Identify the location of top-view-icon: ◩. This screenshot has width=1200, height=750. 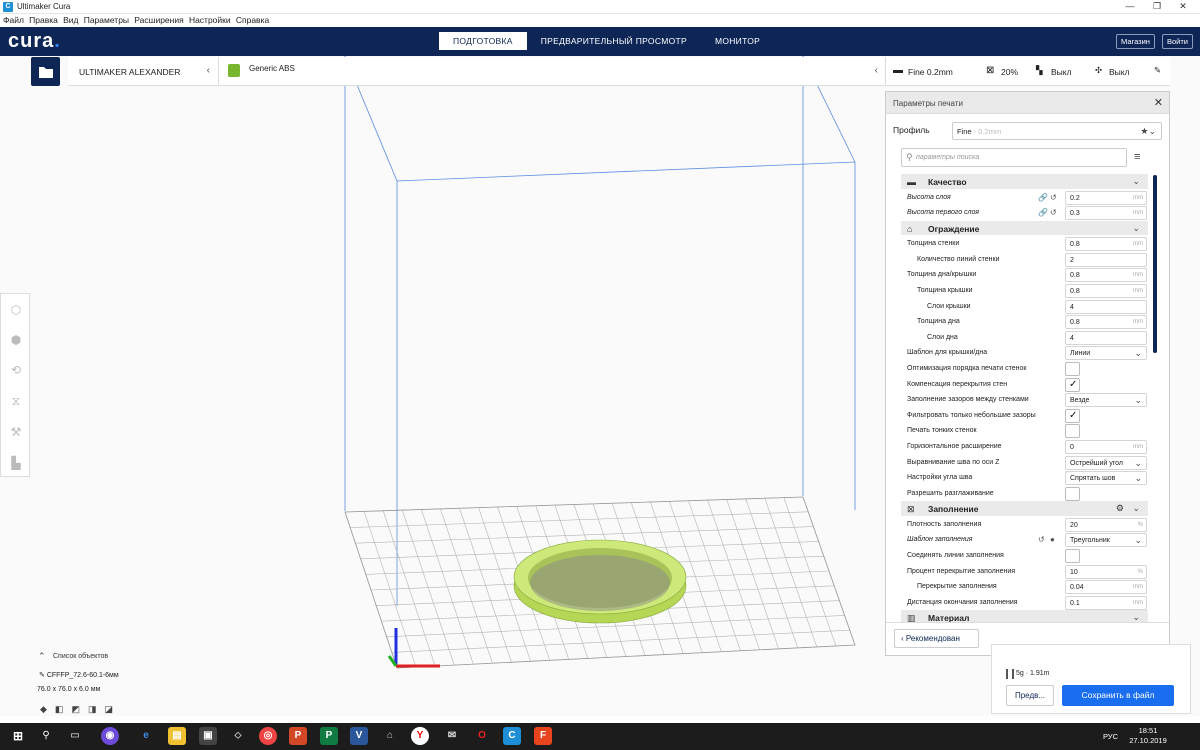
(75, 709).